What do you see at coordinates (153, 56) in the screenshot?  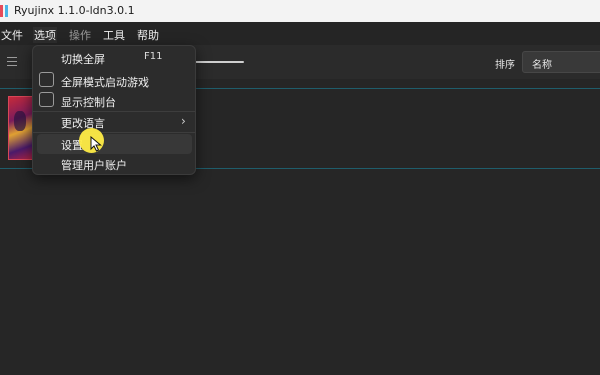 I see `shortcut-label: F11` at bounding box center [153, 56].